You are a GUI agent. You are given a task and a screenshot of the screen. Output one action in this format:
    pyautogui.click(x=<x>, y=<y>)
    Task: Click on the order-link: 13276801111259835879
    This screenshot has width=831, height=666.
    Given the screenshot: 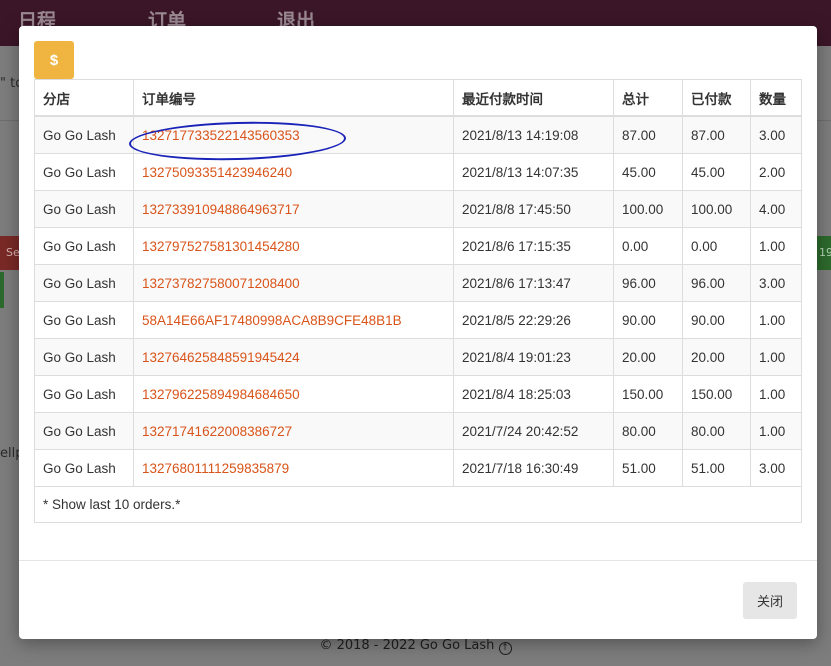 What is the action you would take?
    pyautogui.click(x=215, y=468)
    